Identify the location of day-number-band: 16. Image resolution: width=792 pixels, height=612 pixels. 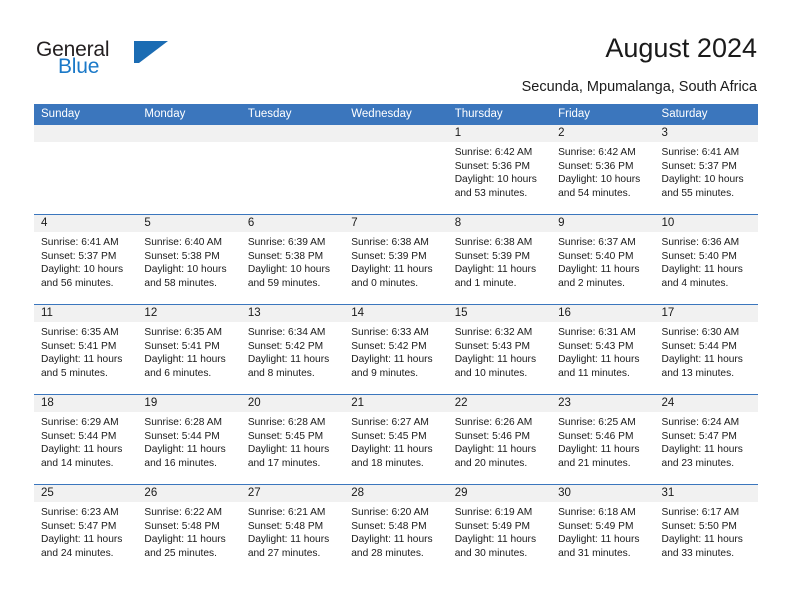
(603, 313).